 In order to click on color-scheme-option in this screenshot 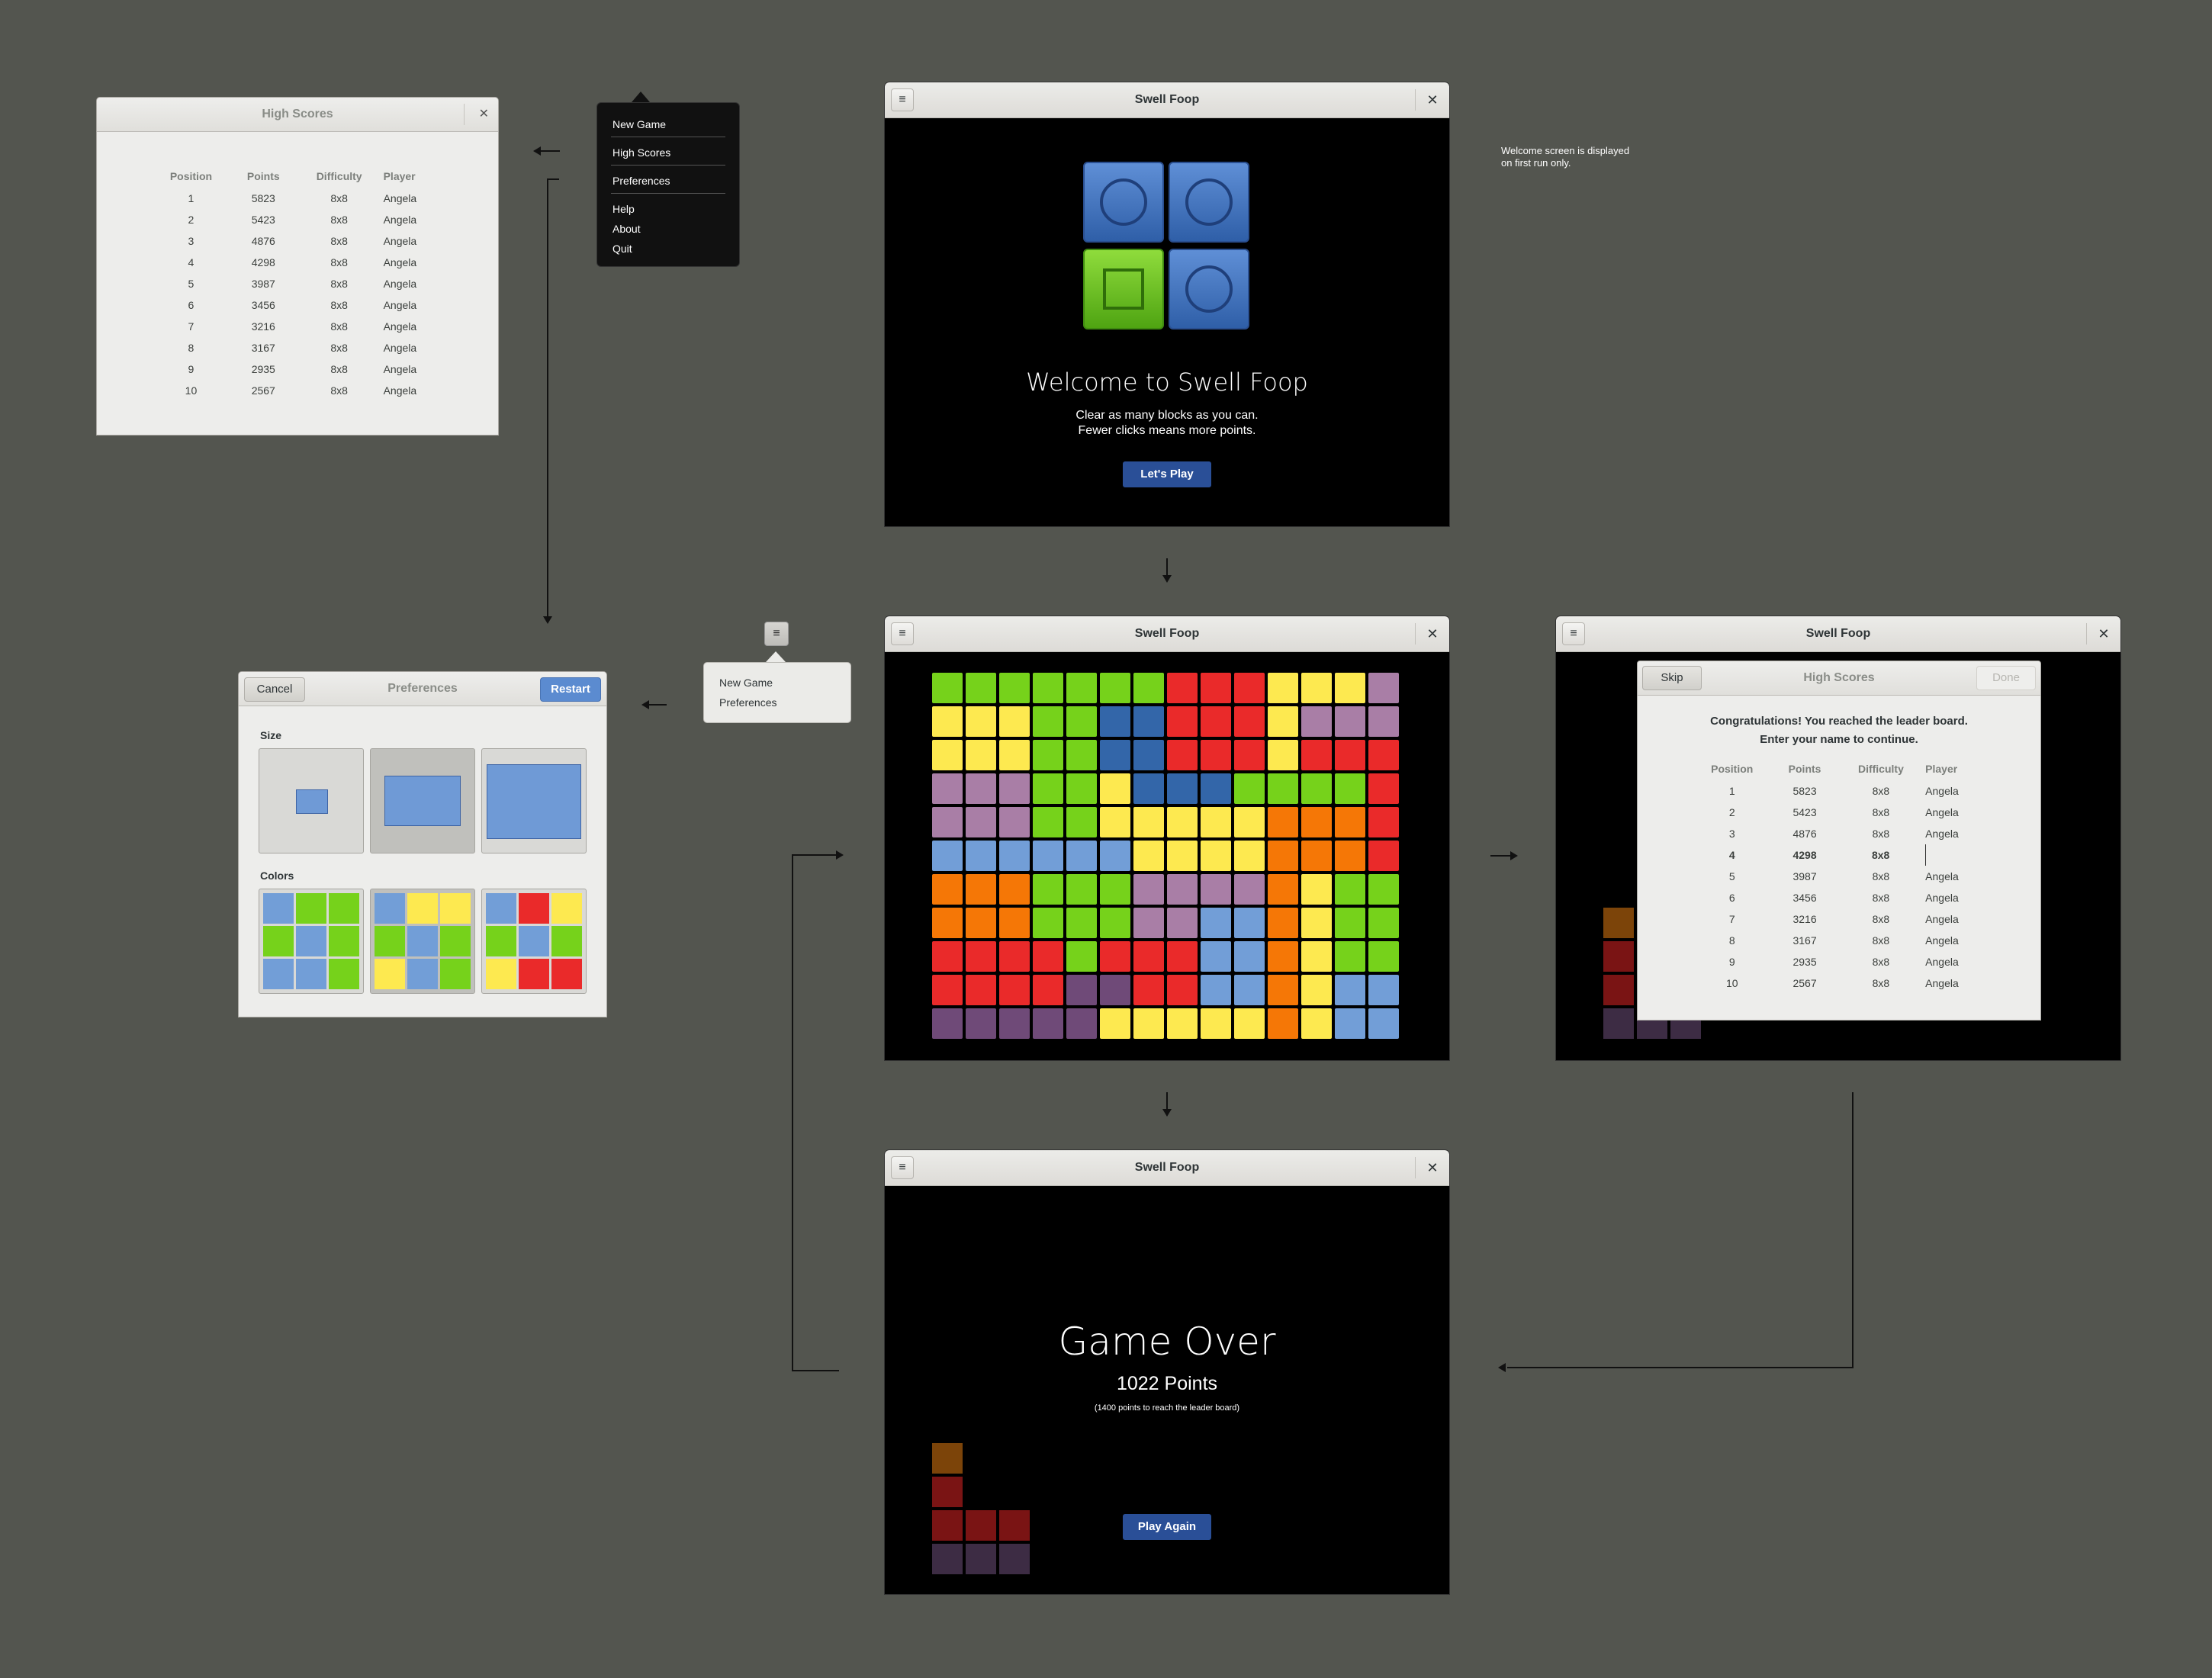, I will do `click(534, 942)`.